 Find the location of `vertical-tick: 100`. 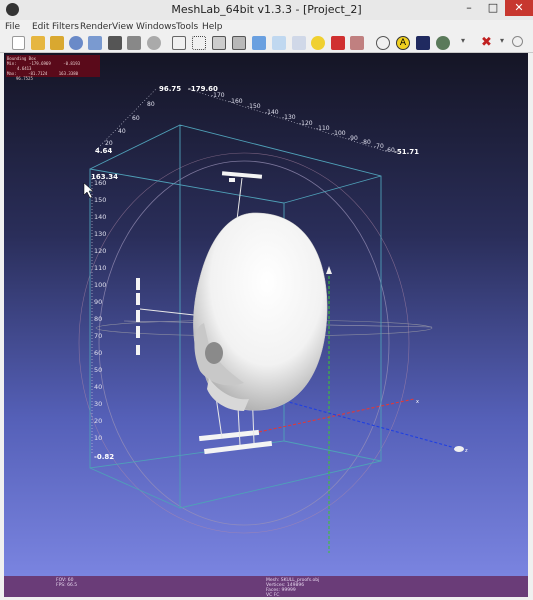

vertical-tick: 100 is located at coordinates (100, 285).